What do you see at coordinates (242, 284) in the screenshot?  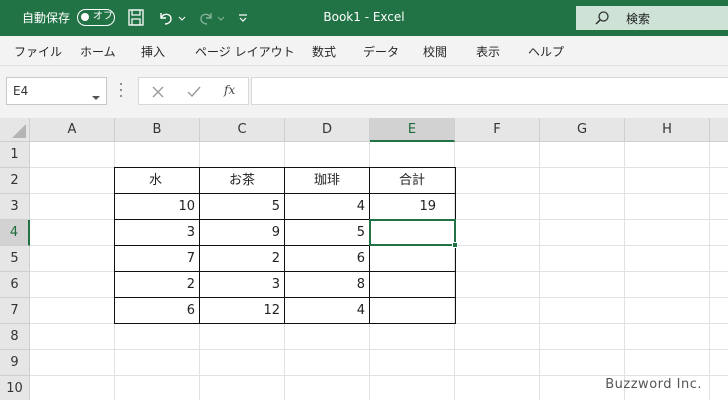 I see `cell-c6: 3` at bounding box center [242, 284].